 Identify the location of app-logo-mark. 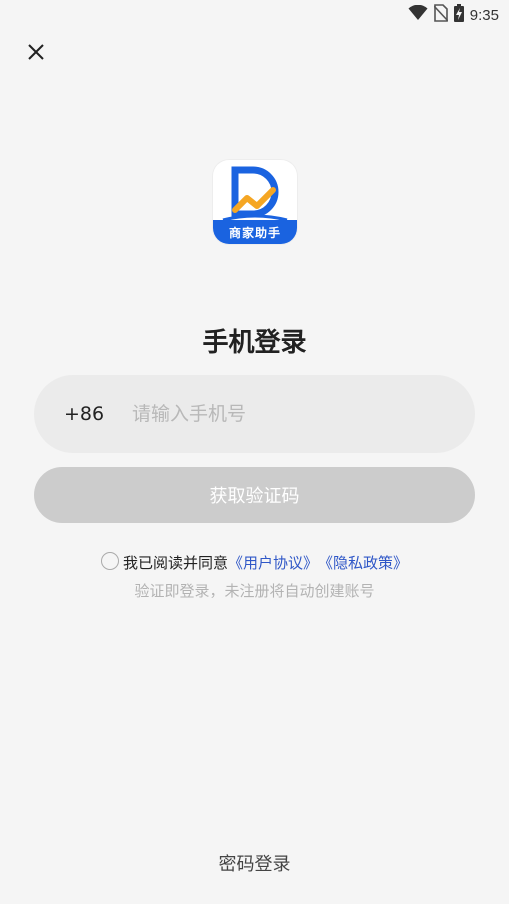
(255, 194).